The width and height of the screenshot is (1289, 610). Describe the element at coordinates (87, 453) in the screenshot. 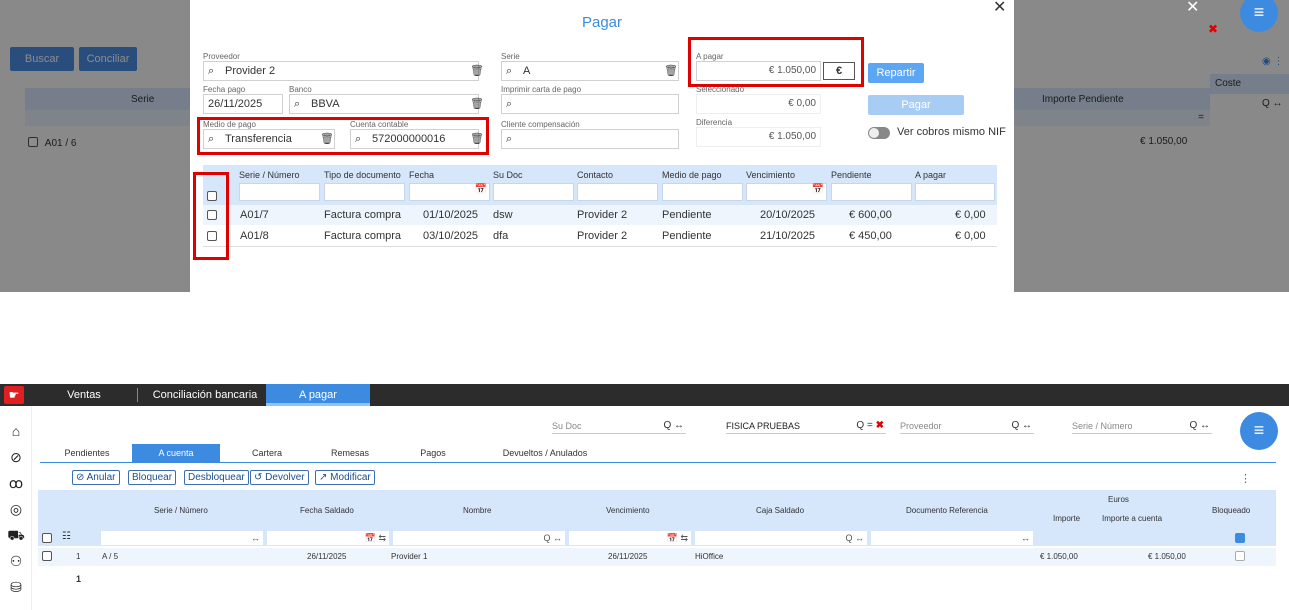

I see `subtab-pendientes: Pendientes` at that location.